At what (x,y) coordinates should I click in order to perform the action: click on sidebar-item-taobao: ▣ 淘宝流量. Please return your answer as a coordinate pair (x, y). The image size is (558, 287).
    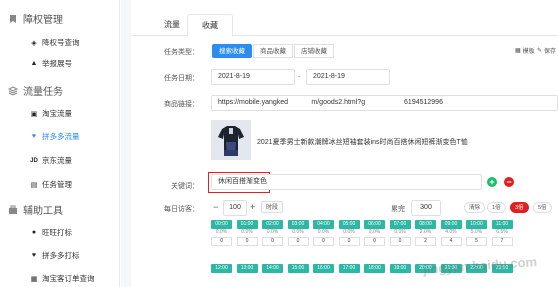
    Looking at the image, I should click on (51, 113).